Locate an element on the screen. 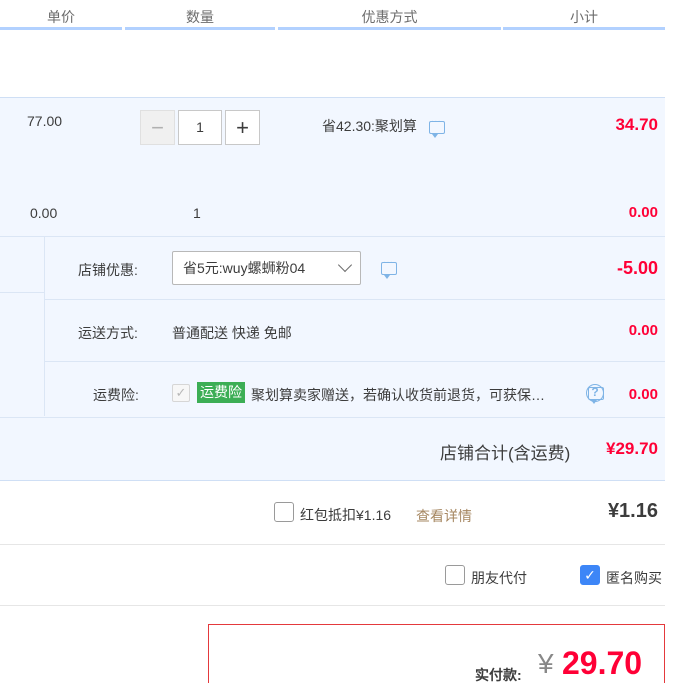 The height and width of the screenshot is (683, 682). header-quantity: 数量 is located at coordinates (200, 15).